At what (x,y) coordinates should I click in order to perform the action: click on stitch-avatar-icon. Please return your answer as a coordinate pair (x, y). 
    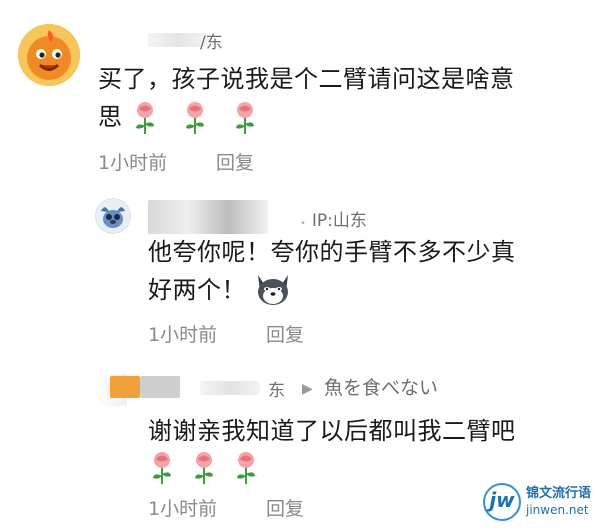
    Looking at the image, I should click on (113, 217).